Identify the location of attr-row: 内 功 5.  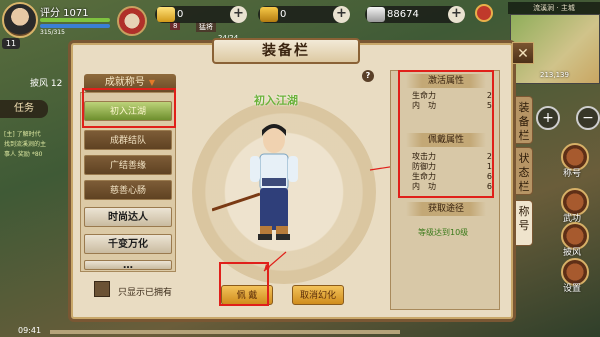
(458, 106).